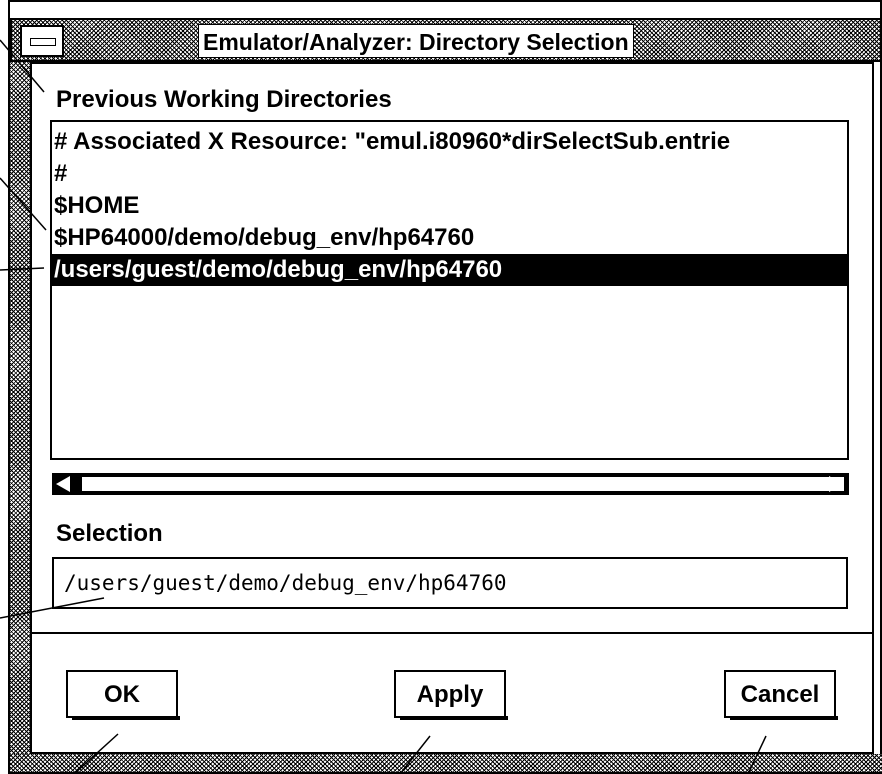 This screenshot has width=882, height=774. Describe the element at coordinates (416, 41) in the screenshot. I see `window-title: Emulator/Analyzer: Directory Selection` at that location.